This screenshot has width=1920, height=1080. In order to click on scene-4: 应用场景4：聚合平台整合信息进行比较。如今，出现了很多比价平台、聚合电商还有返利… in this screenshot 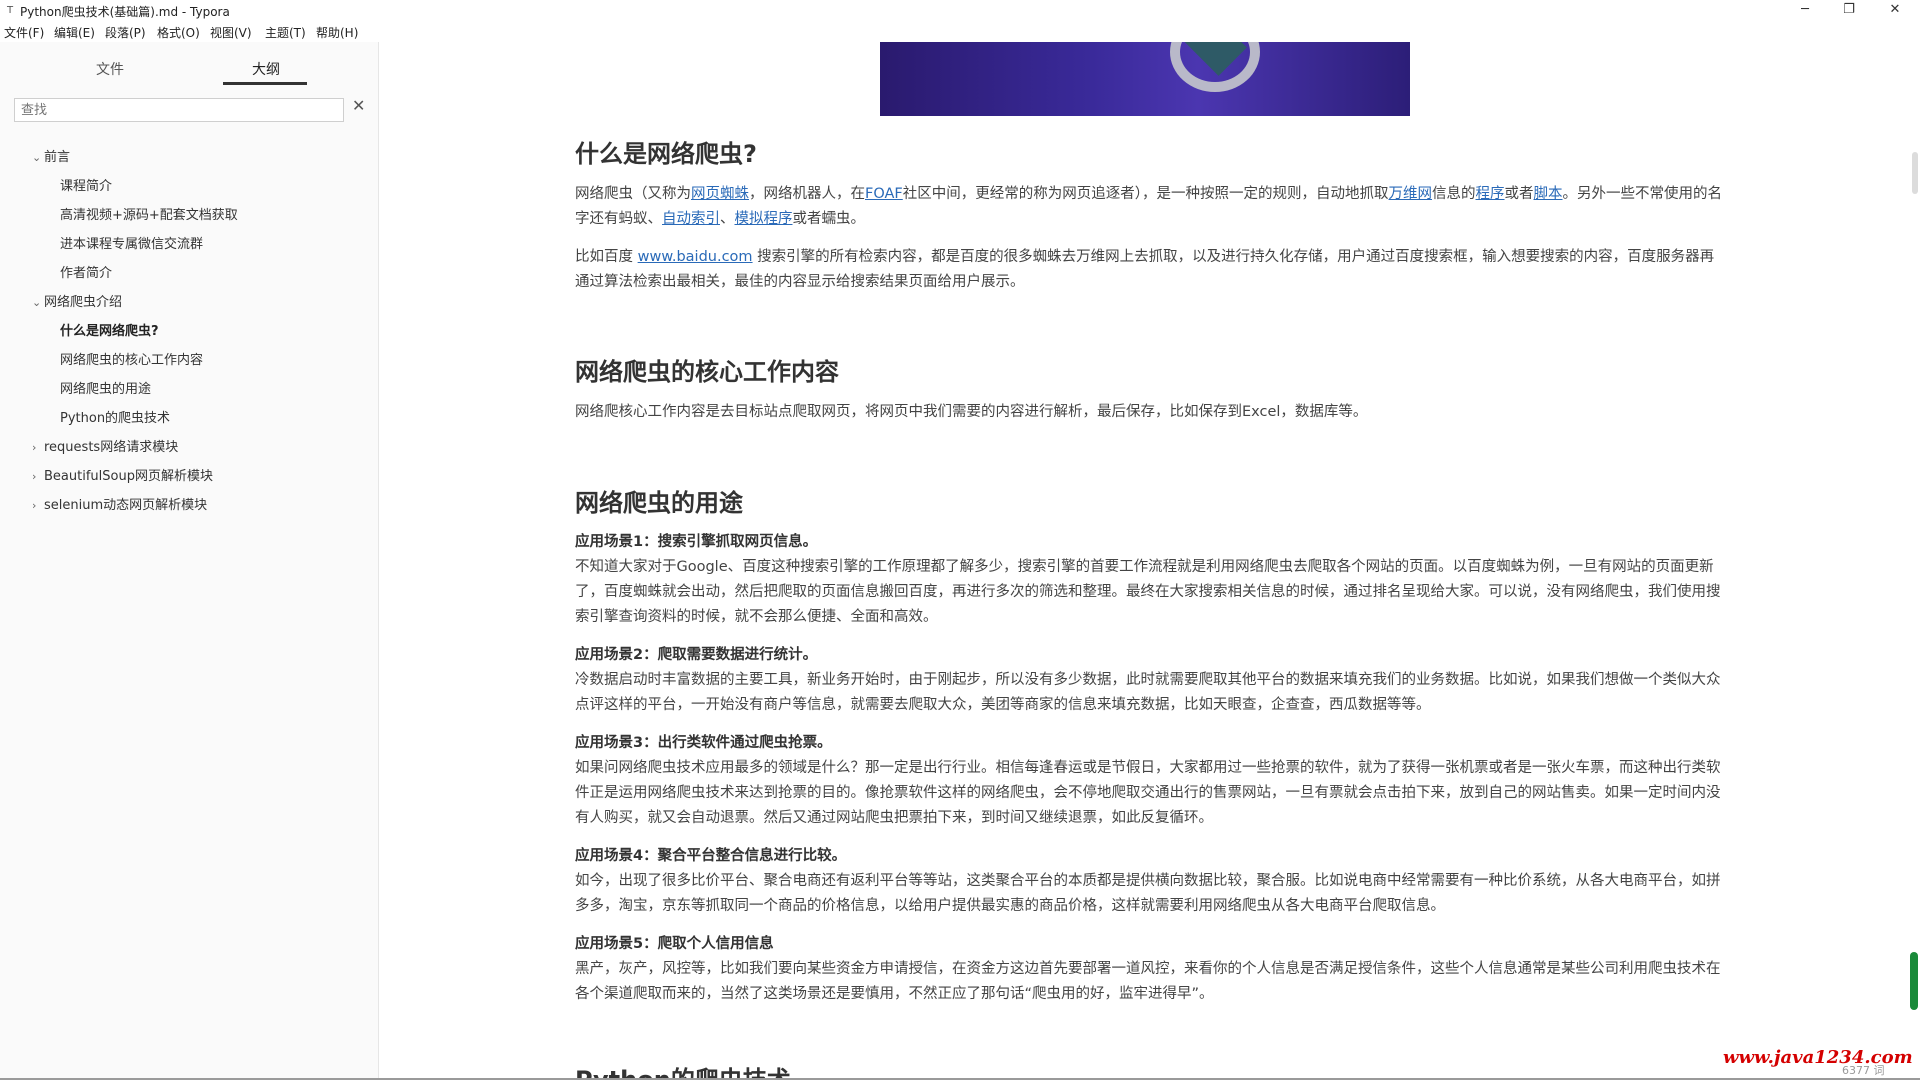, I will do `click(1149, 881)`.